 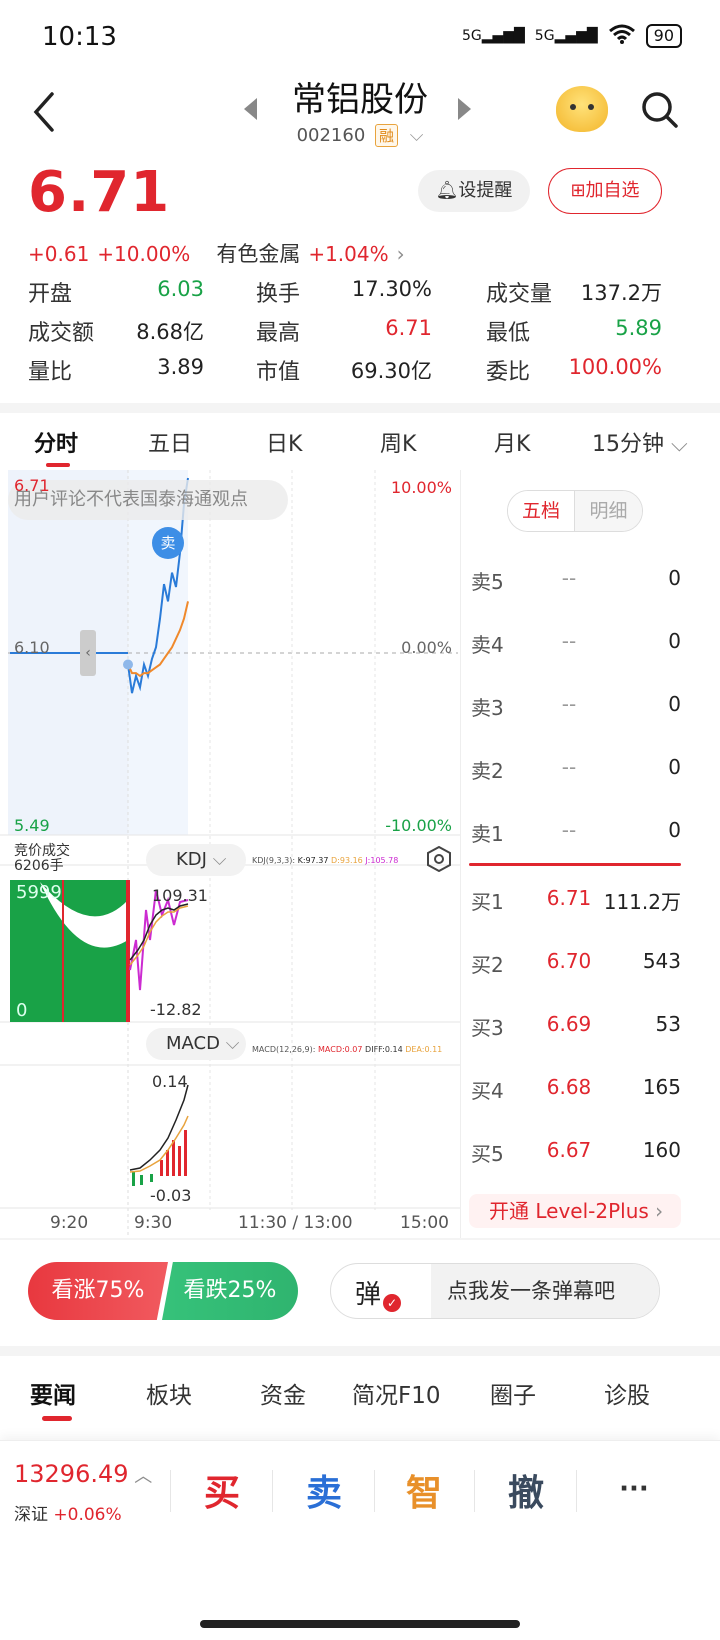 What do you see at coordinates (661, 961) in the screenshot?
I see `level-volume: 543` at bounding box center [661, 961].